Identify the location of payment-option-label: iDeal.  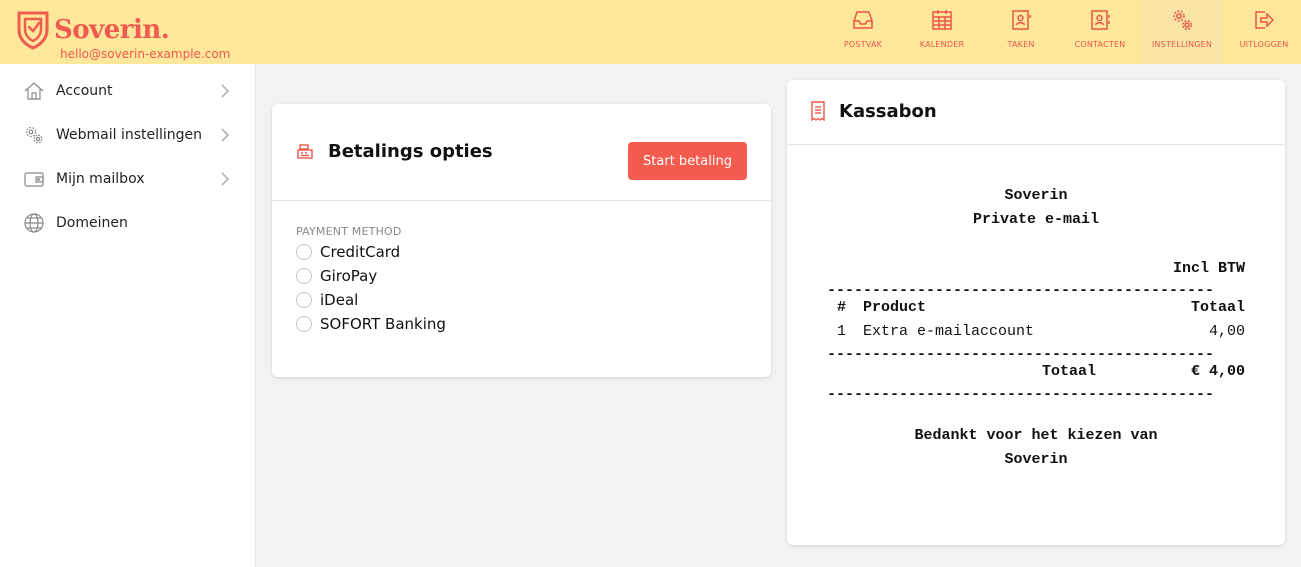
(339, 300).